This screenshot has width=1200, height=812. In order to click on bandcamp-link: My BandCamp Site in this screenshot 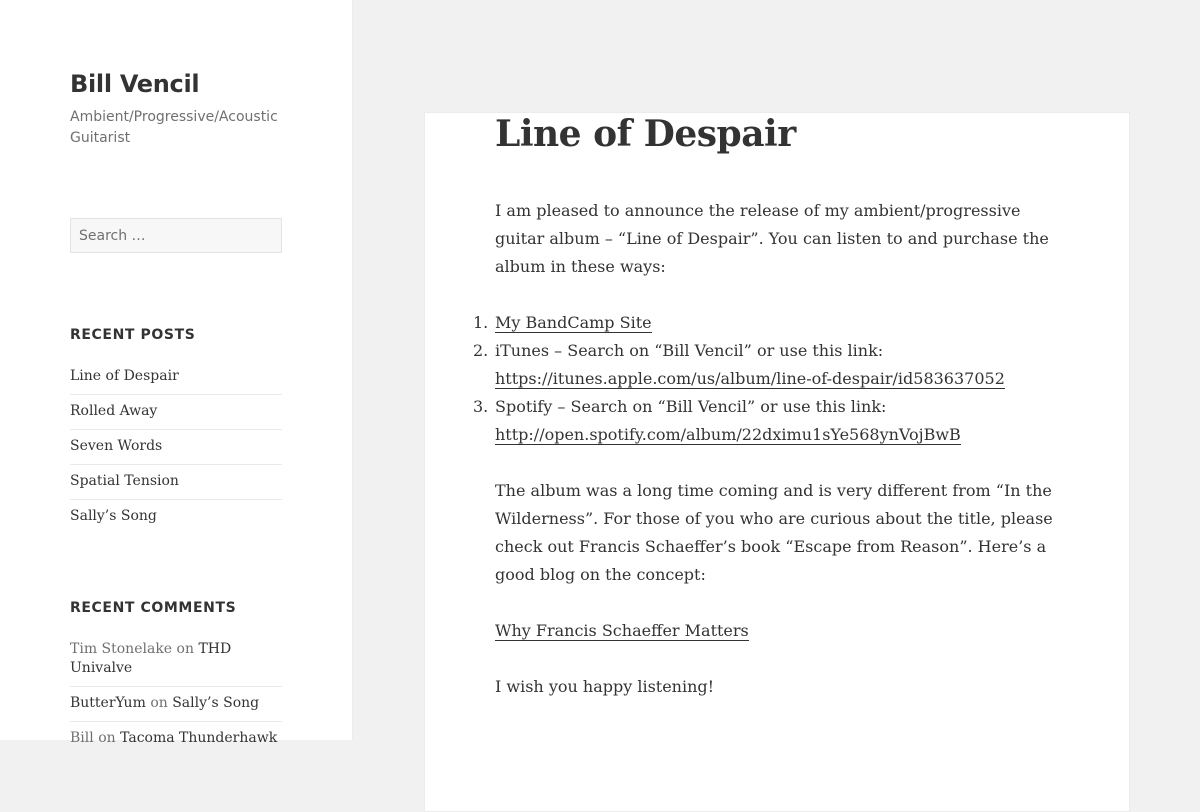, I will do `click(573, 323)`.